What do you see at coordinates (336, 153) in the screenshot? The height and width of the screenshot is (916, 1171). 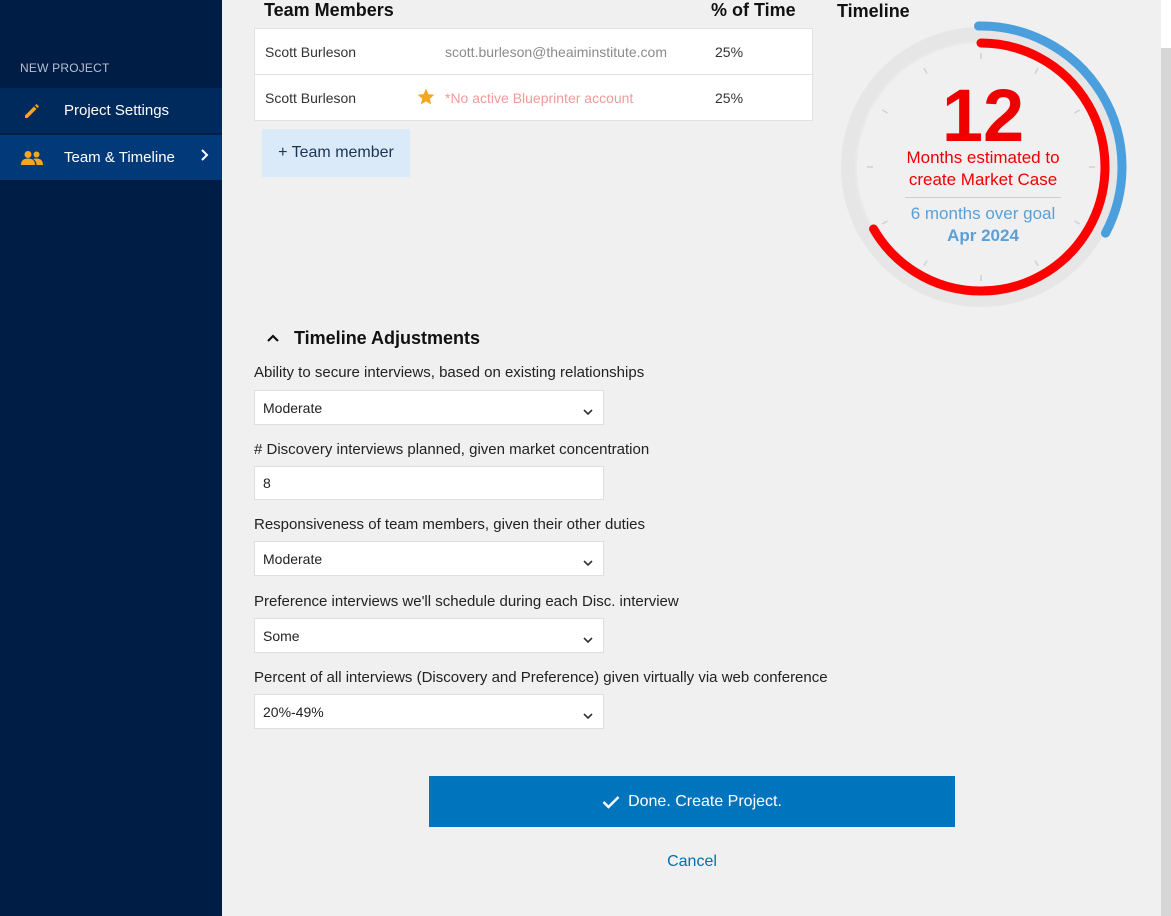 I see `add-team-member-button: + Team member` at bounding box center [336, 153].